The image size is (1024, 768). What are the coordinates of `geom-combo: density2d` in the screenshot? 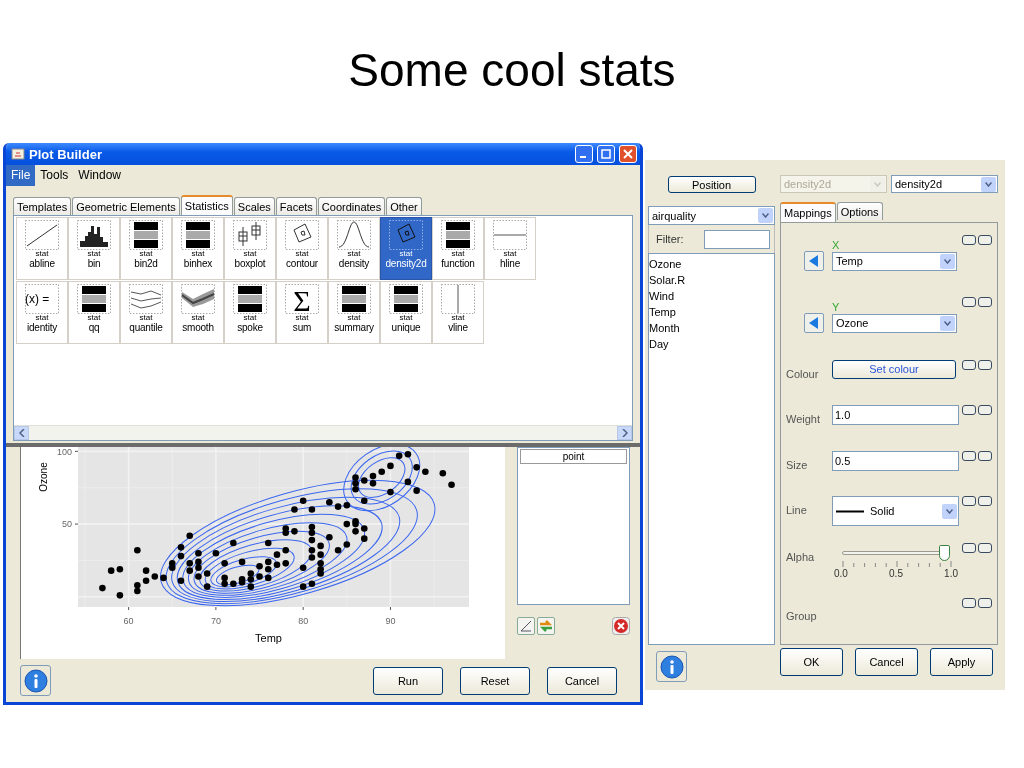 It's located at (944, 184).